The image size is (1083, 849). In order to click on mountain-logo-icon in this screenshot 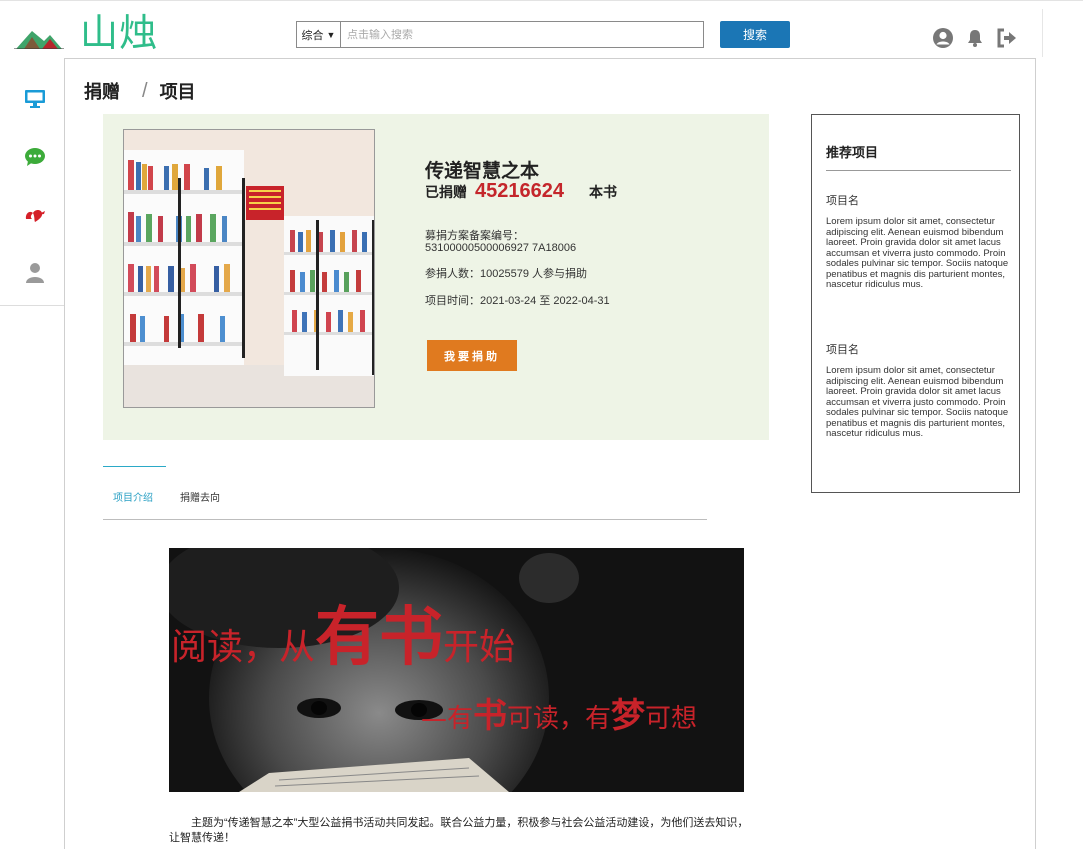, I will do `click(39, 36)`.